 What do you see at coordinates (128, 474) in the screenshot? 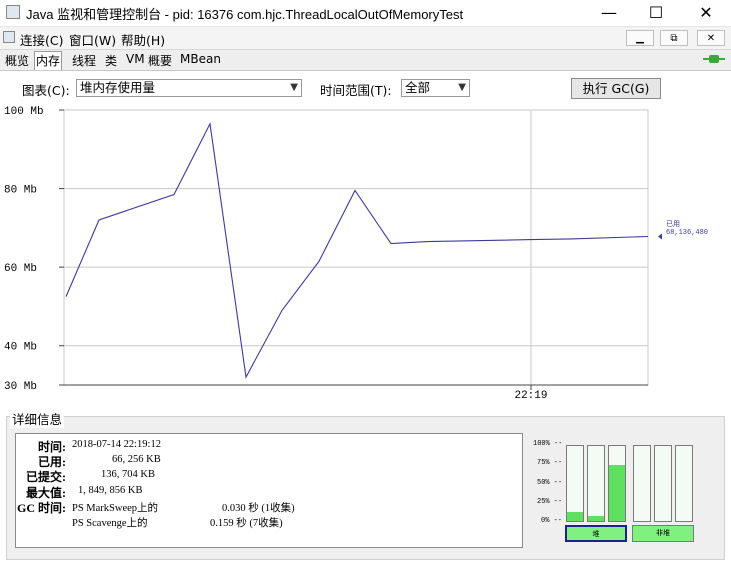
I see `detail-value-committed: 136, 704 KB` at bounding box center [128, 474].